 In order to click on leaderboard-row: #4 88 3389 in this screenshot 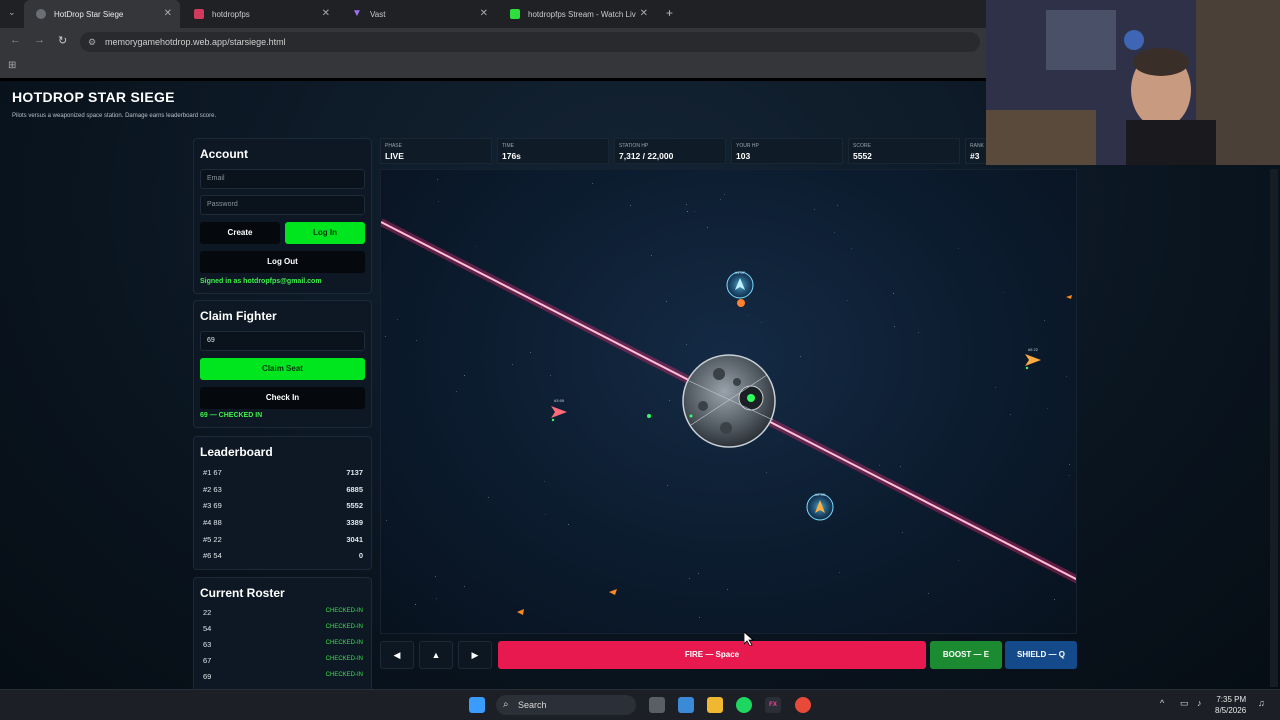, I will do `click(283, 525)`.